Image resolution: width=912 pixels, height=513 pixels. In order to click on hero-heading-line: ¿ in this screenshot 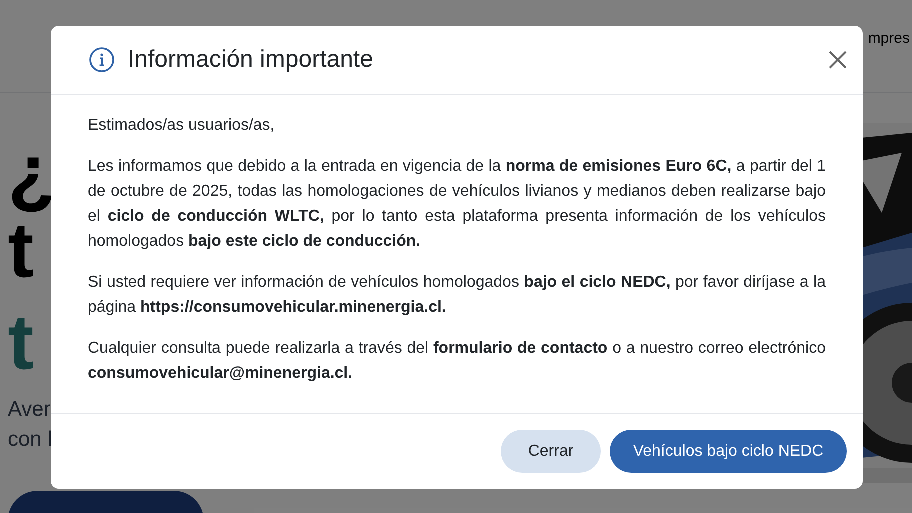, I will do `click(32, 172)`.